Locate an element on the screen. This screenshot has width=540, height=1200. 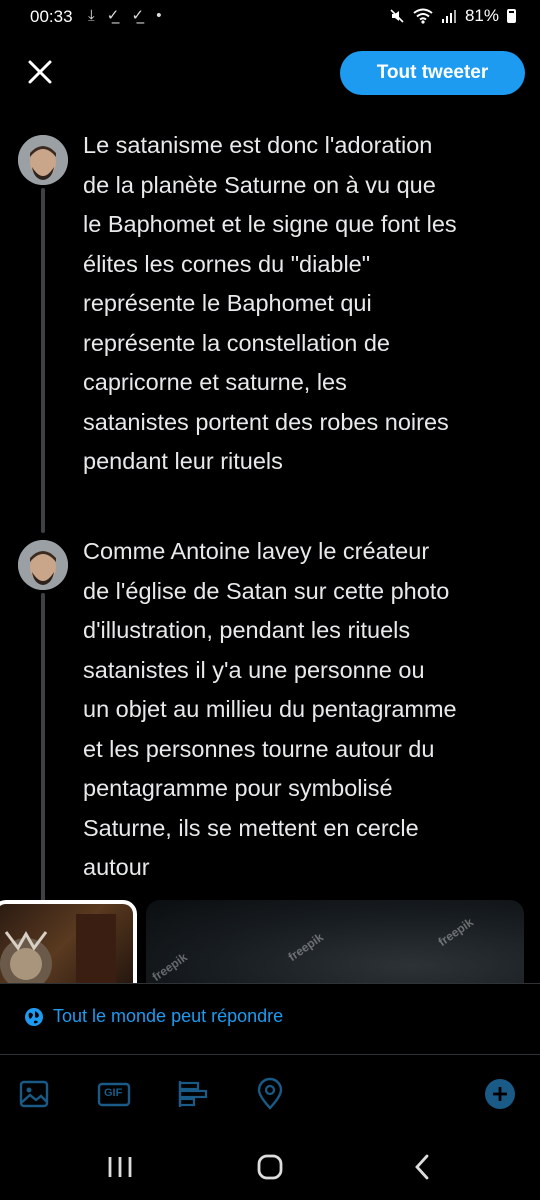
system-nav-bar is located at coordinates (270, 1165).